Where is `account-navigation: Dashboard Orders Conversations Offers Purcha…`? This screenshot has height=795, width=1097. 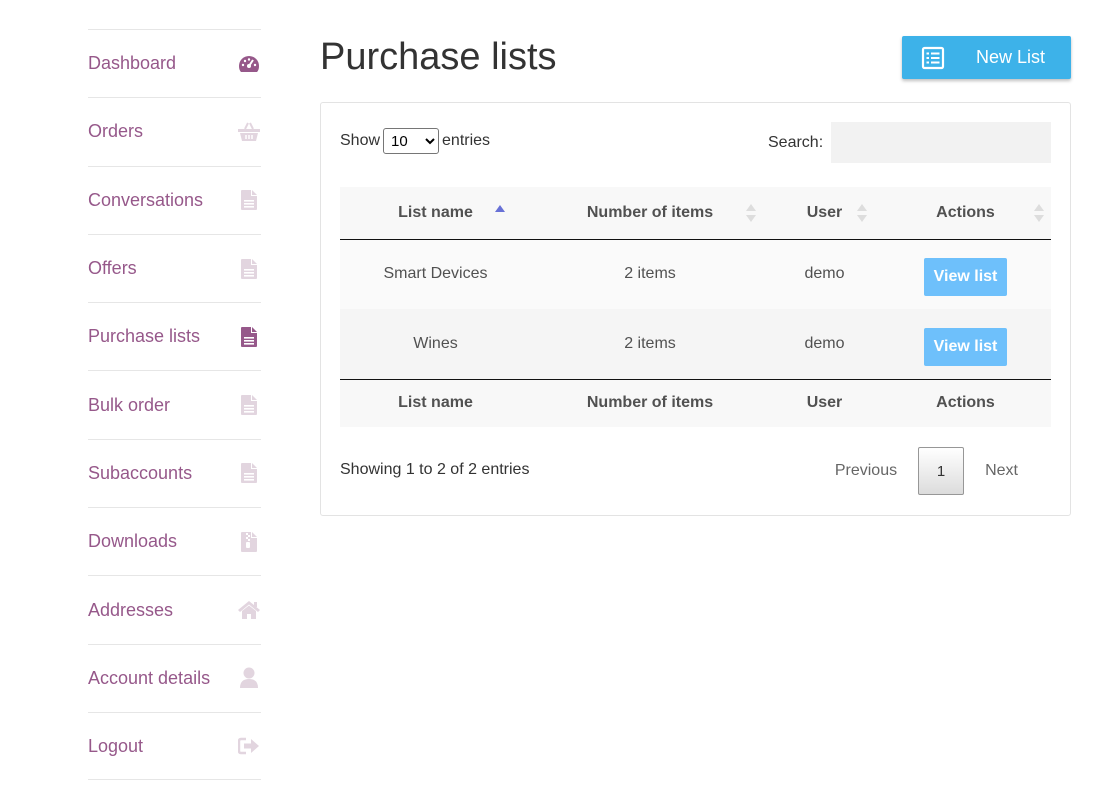
account-navigation: Dashboard Orders Conversations Offers Purcha… is located at coordinates (174, 405).